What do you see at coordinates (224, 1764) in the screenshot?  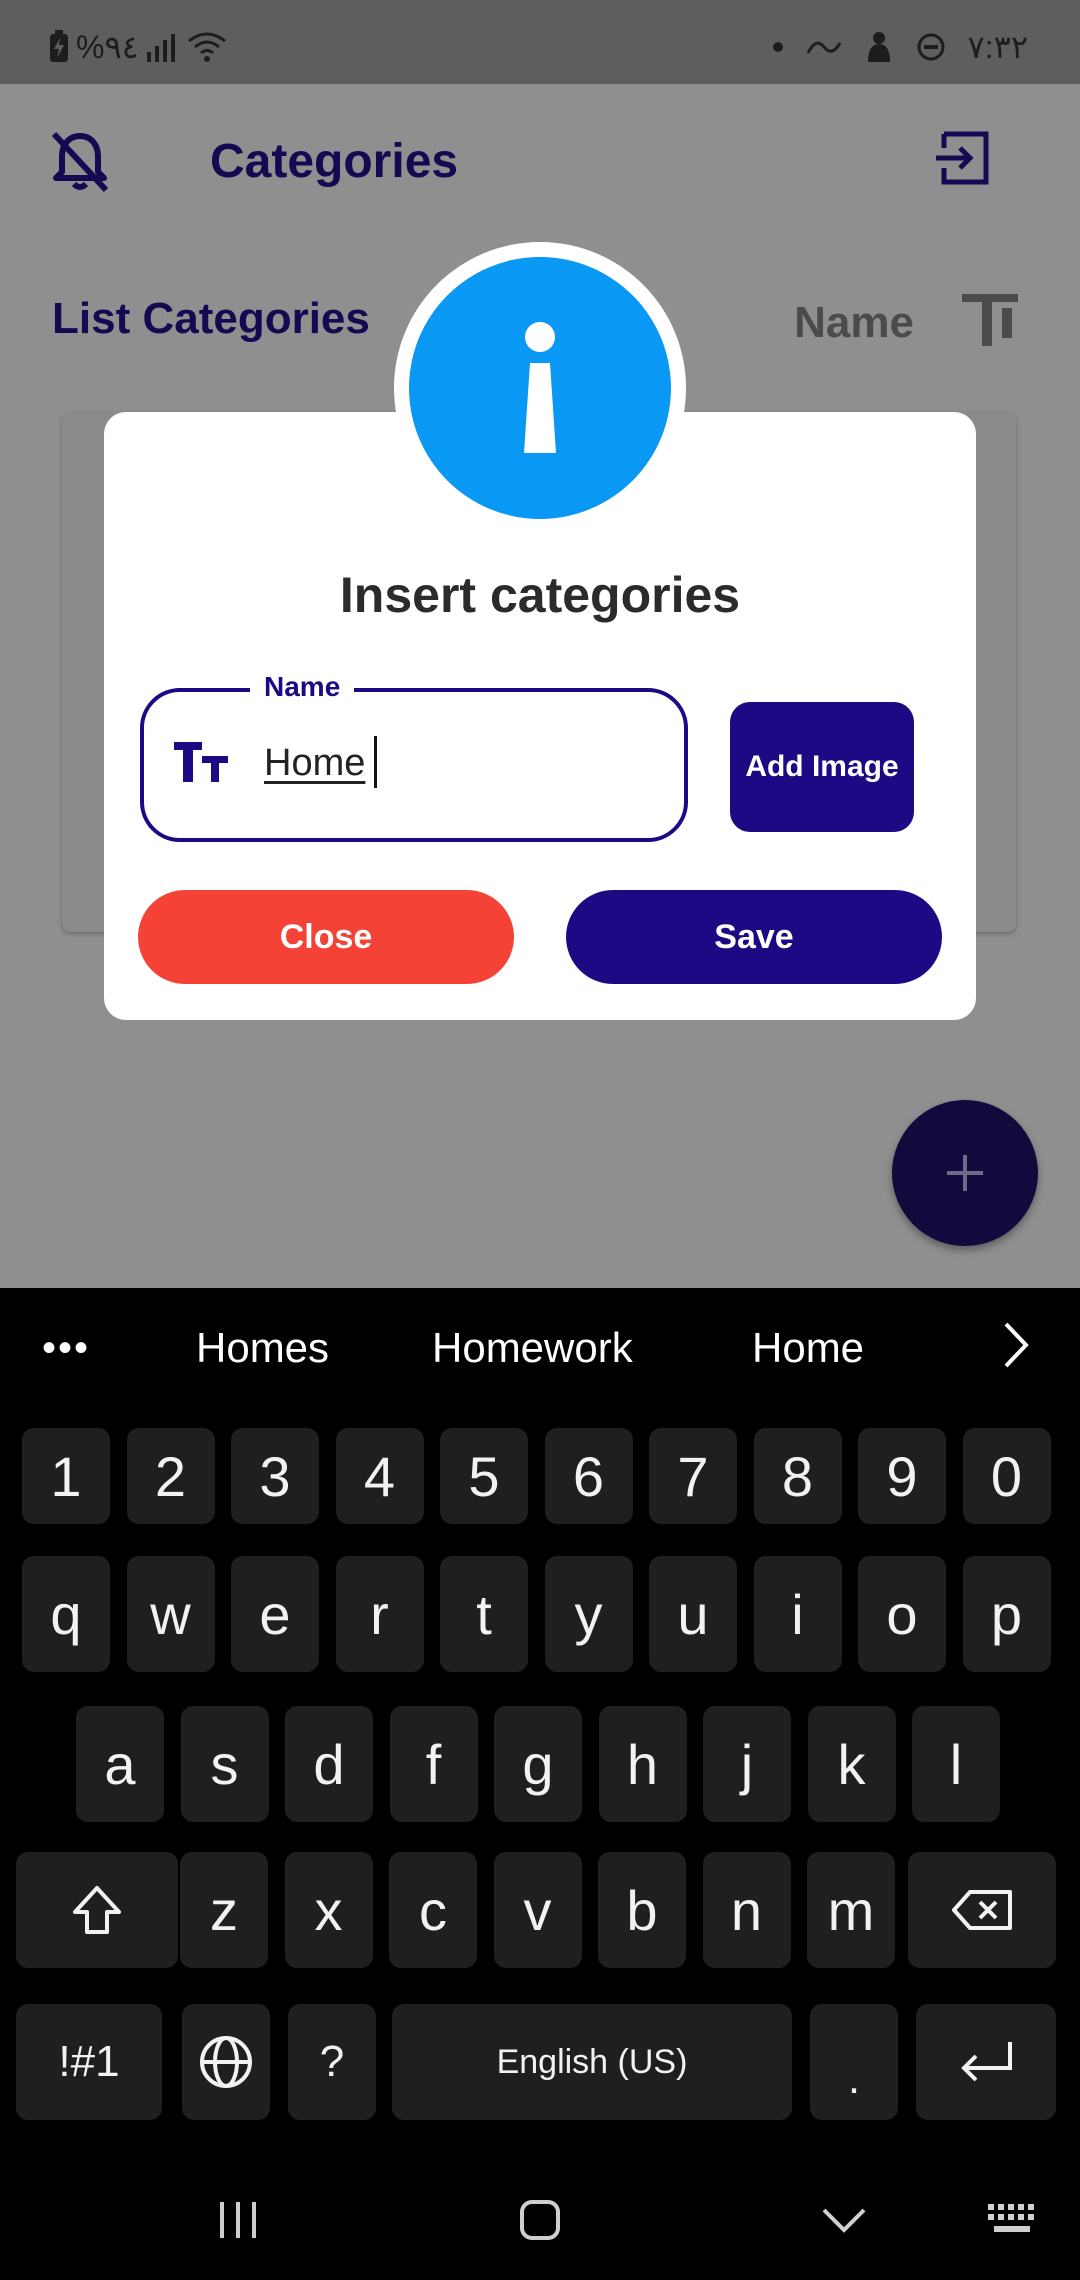 I see `key-s: s` at bounding box center [224, 1764].